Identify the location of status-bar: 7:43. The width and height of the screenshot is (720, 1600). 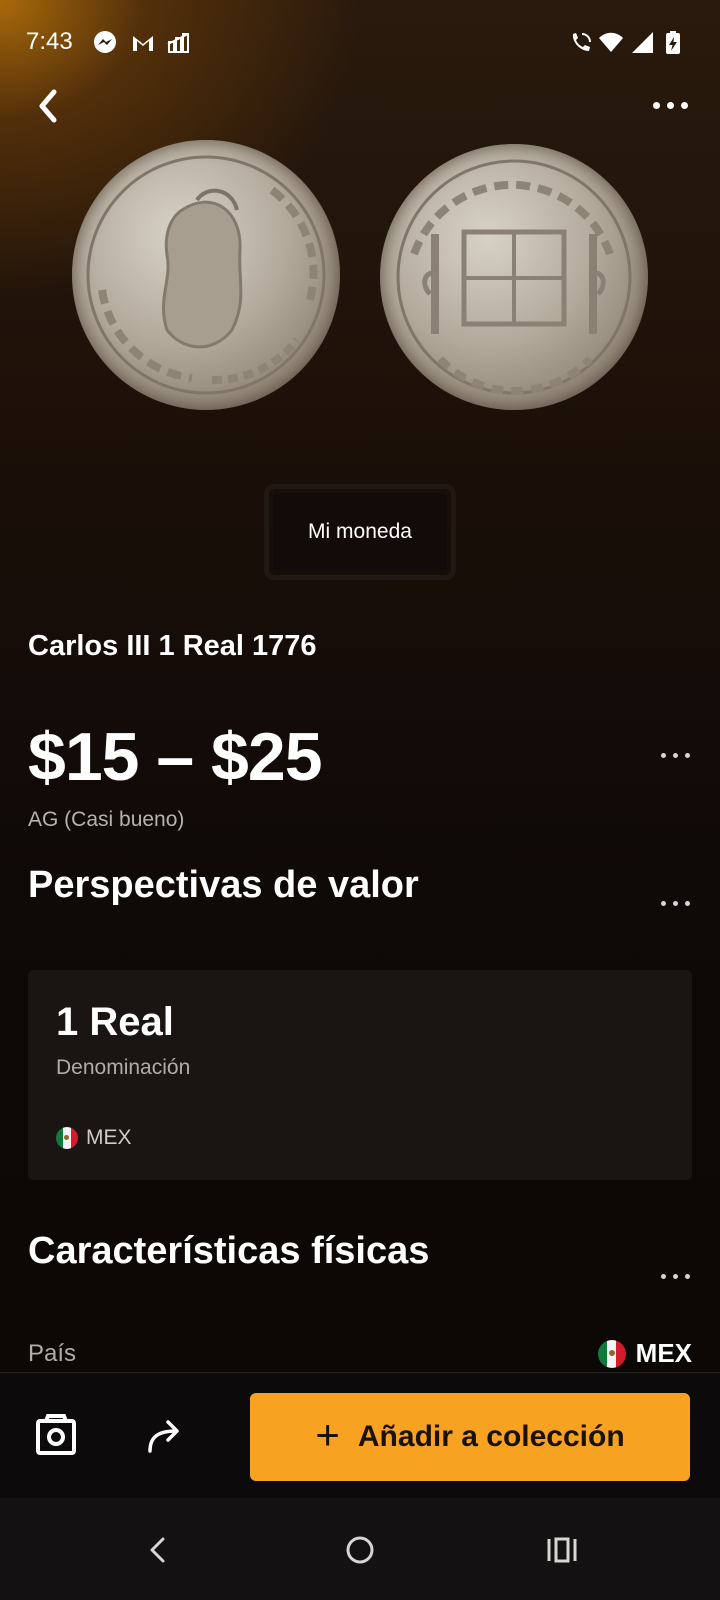
(360, 44).